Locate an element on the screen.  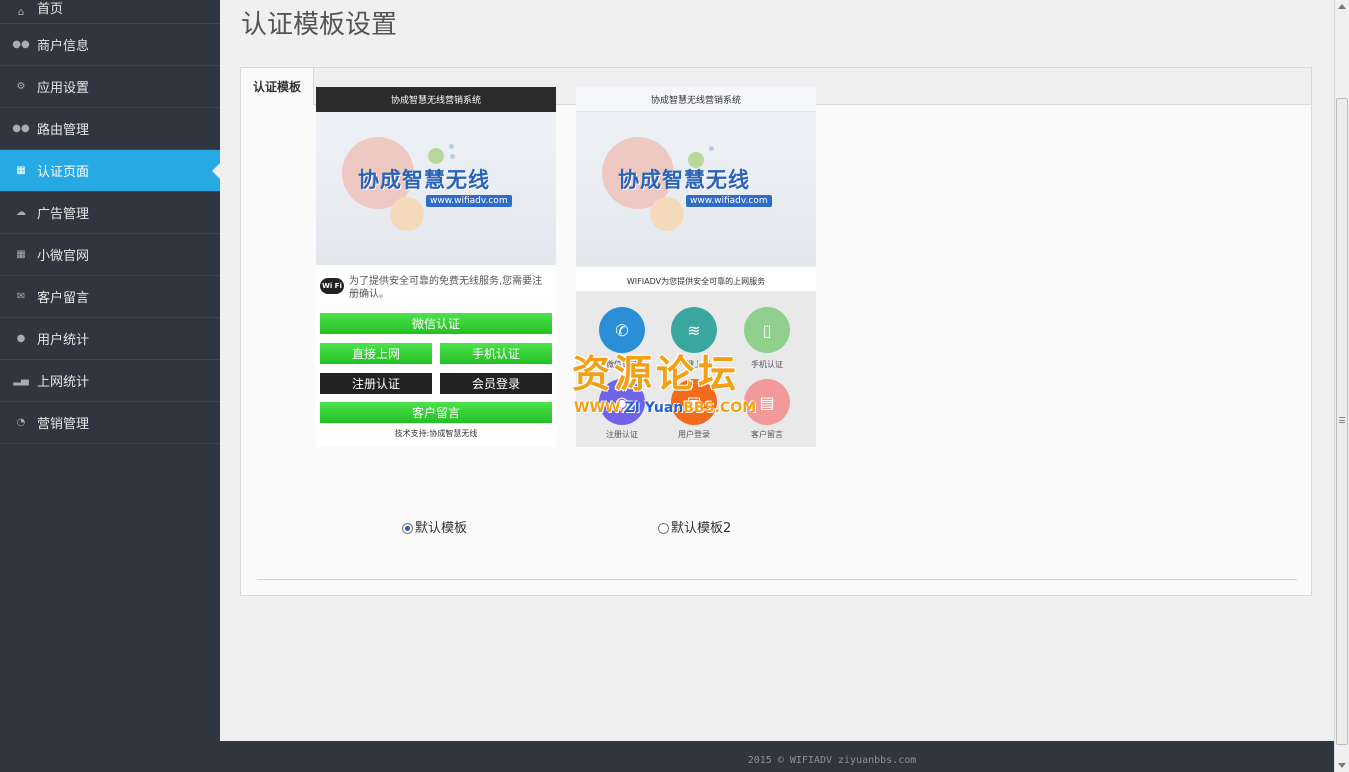
user-icon: ● is located at coordinates (21, 338).